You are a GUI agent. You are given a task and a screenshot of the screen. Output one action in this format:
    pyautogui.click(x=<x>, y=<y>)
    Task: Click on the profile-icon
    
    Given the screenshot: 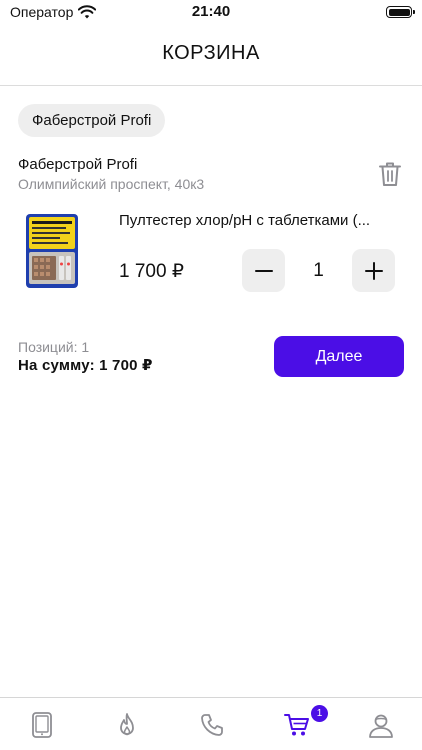 What is the action you would take?
    pyautogui.click(x=381, y=725)
    